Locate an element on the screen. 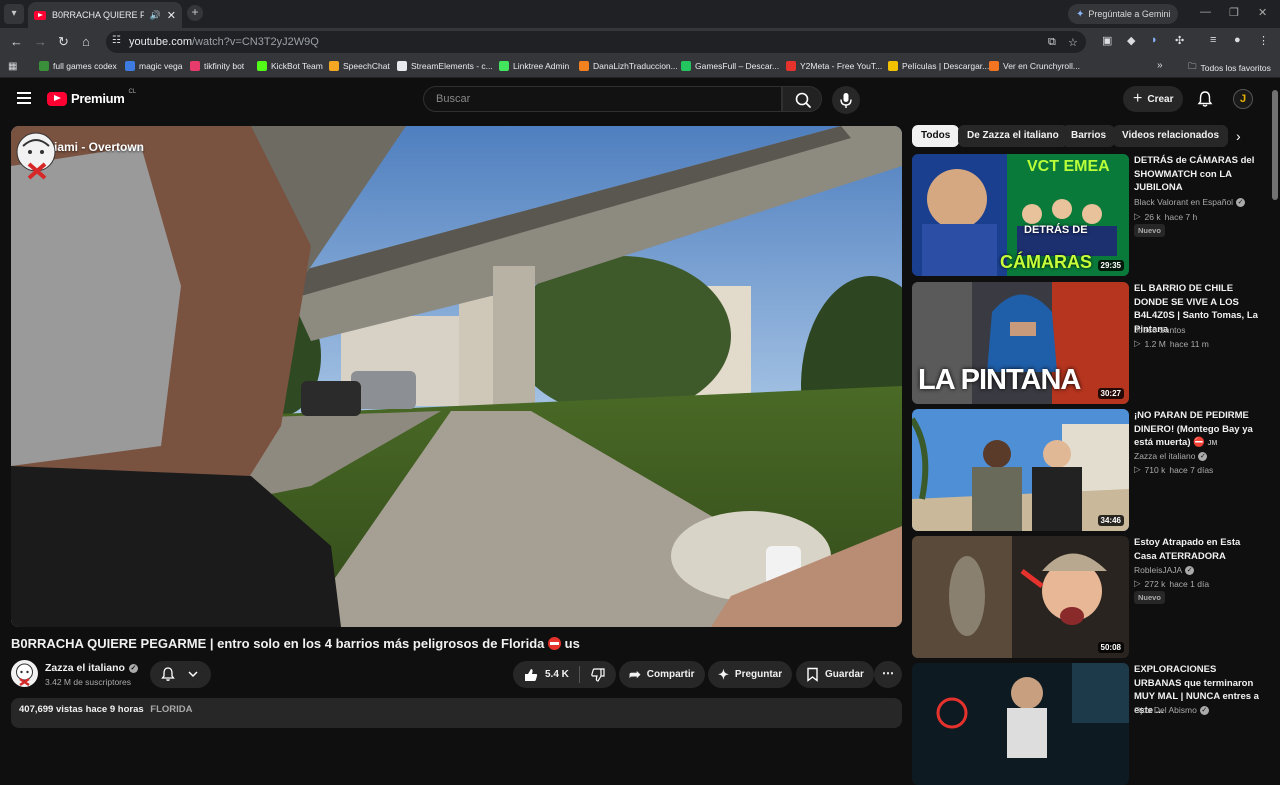  share-button: ➦ Compartir is located at coordinates (662, 674).